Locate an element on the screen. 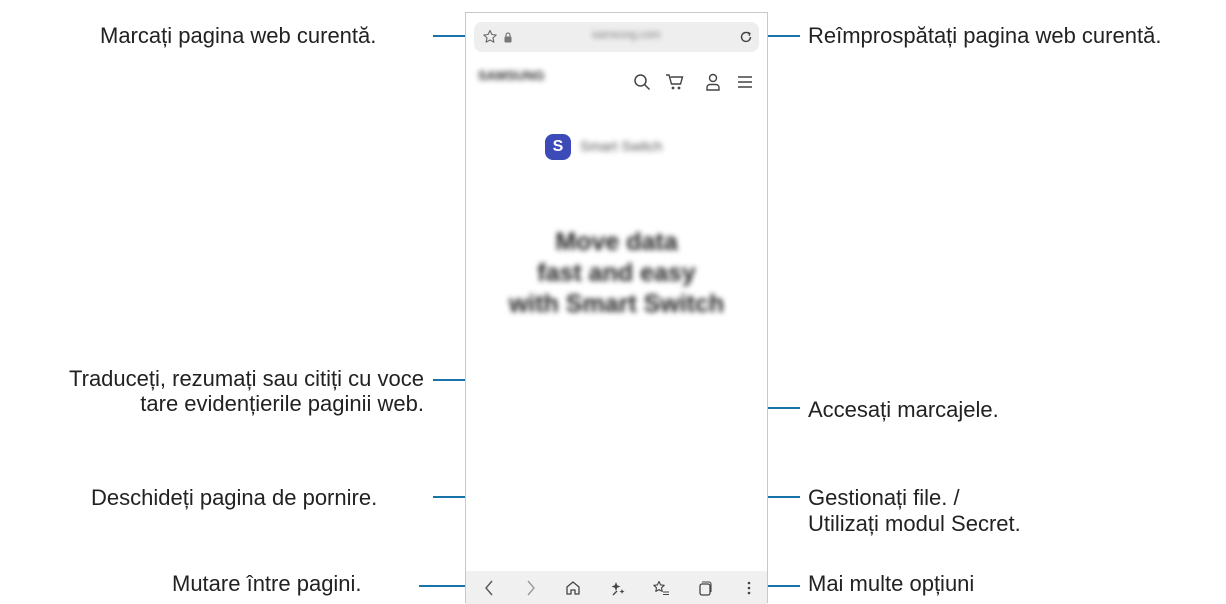 The image size is (1226, 604). headline-line2: fast and easy is located at coordinates (616, 273).